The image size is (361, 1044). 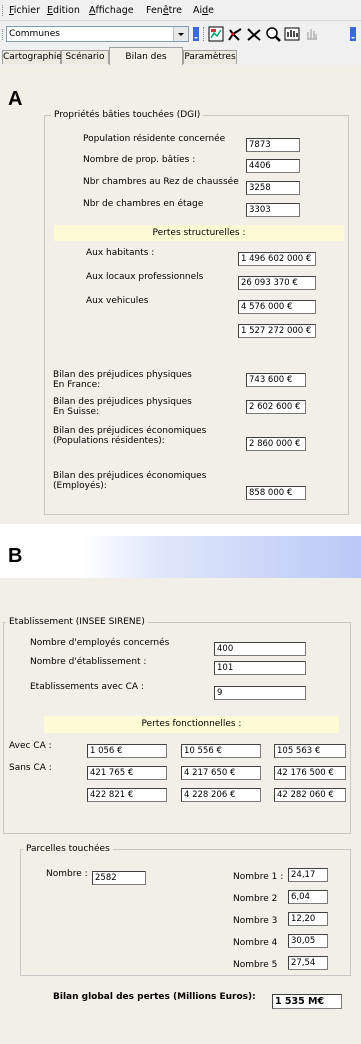 What do you see at coordinates (24, 10) in the screenshot?
I see `menu-fichier: Fichier` at bounding box center [24, 10].